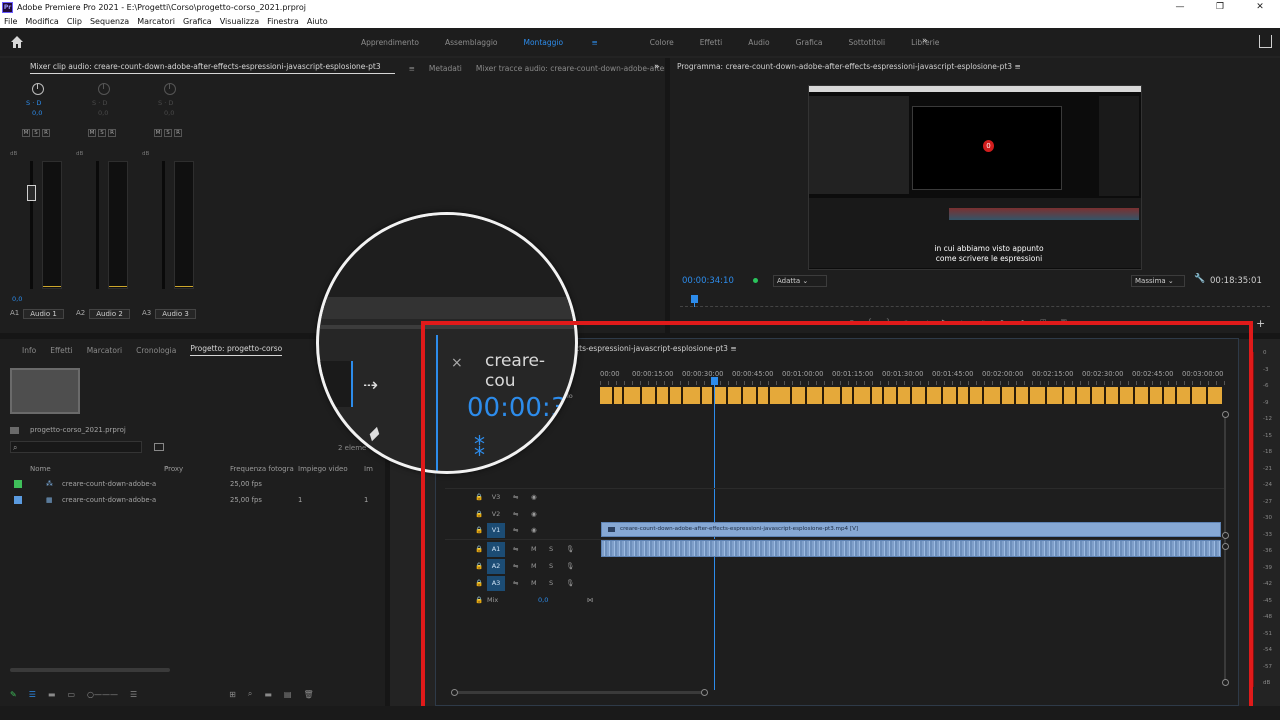 This screenshot has height=720, width=1280. What do you see at coordinates (102, 694) in the screenshot?
I see `zoom-slider: ○———` at bounding box center [102, 694].